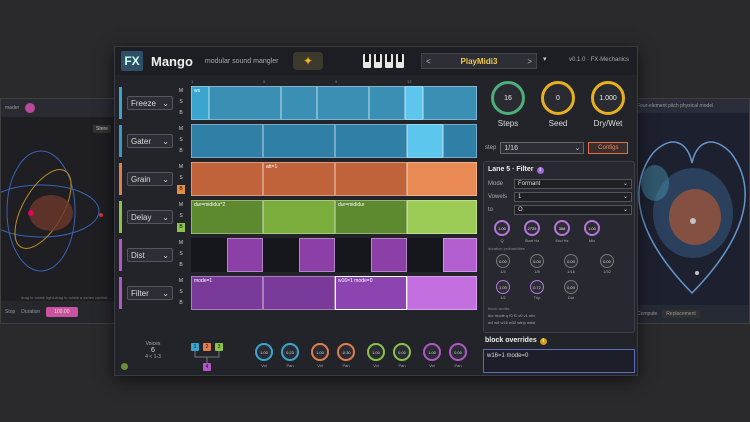 The width and height of the screenshot is (750, 422). I want to click on start-hz-knob: 2725, so click(532, 228).